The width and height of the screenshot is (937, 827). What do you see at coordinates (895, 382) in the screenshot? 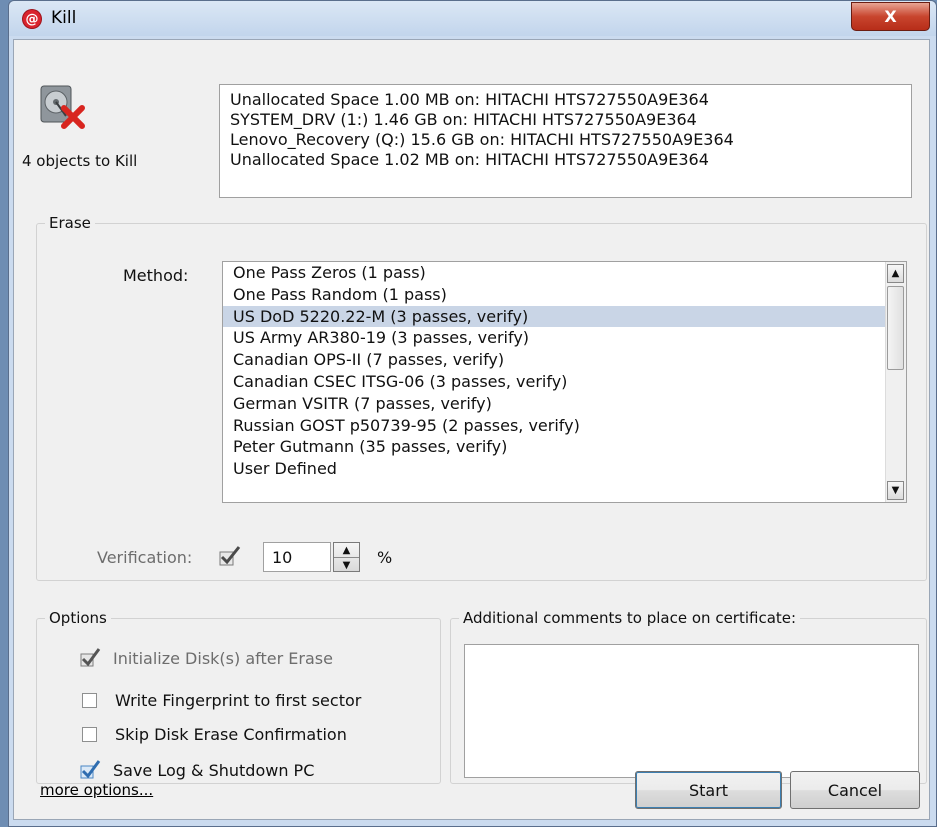
I see `method-scrollbar: ▲ ▼` at bounding box center [895, 382].